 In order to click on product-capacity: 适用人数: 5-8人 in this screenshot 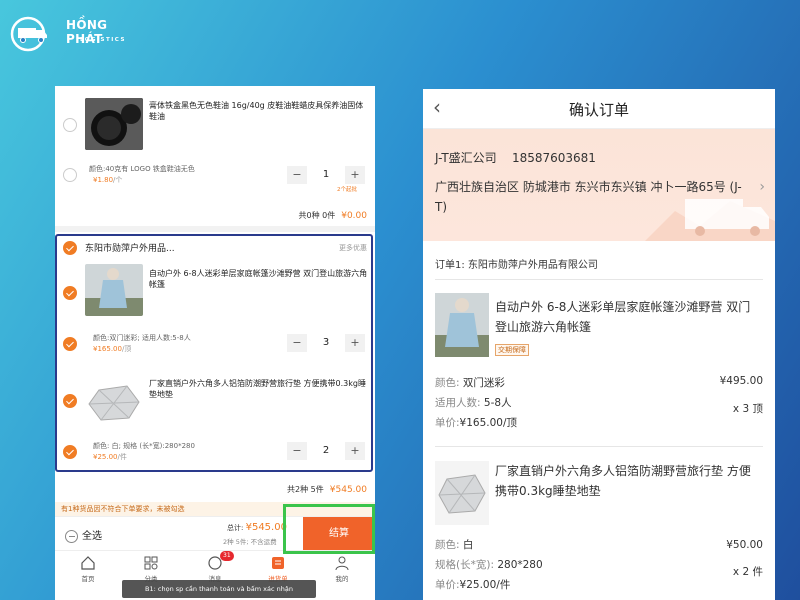, I will do `click(473, 403)`.